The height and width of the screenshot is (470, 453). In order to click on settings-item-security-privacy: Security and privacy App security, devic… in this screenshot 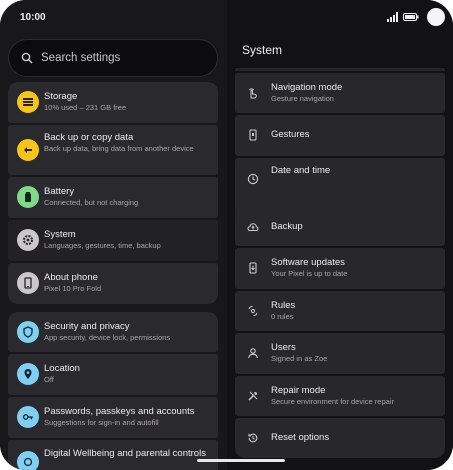, I will do `click(113, 332)`.